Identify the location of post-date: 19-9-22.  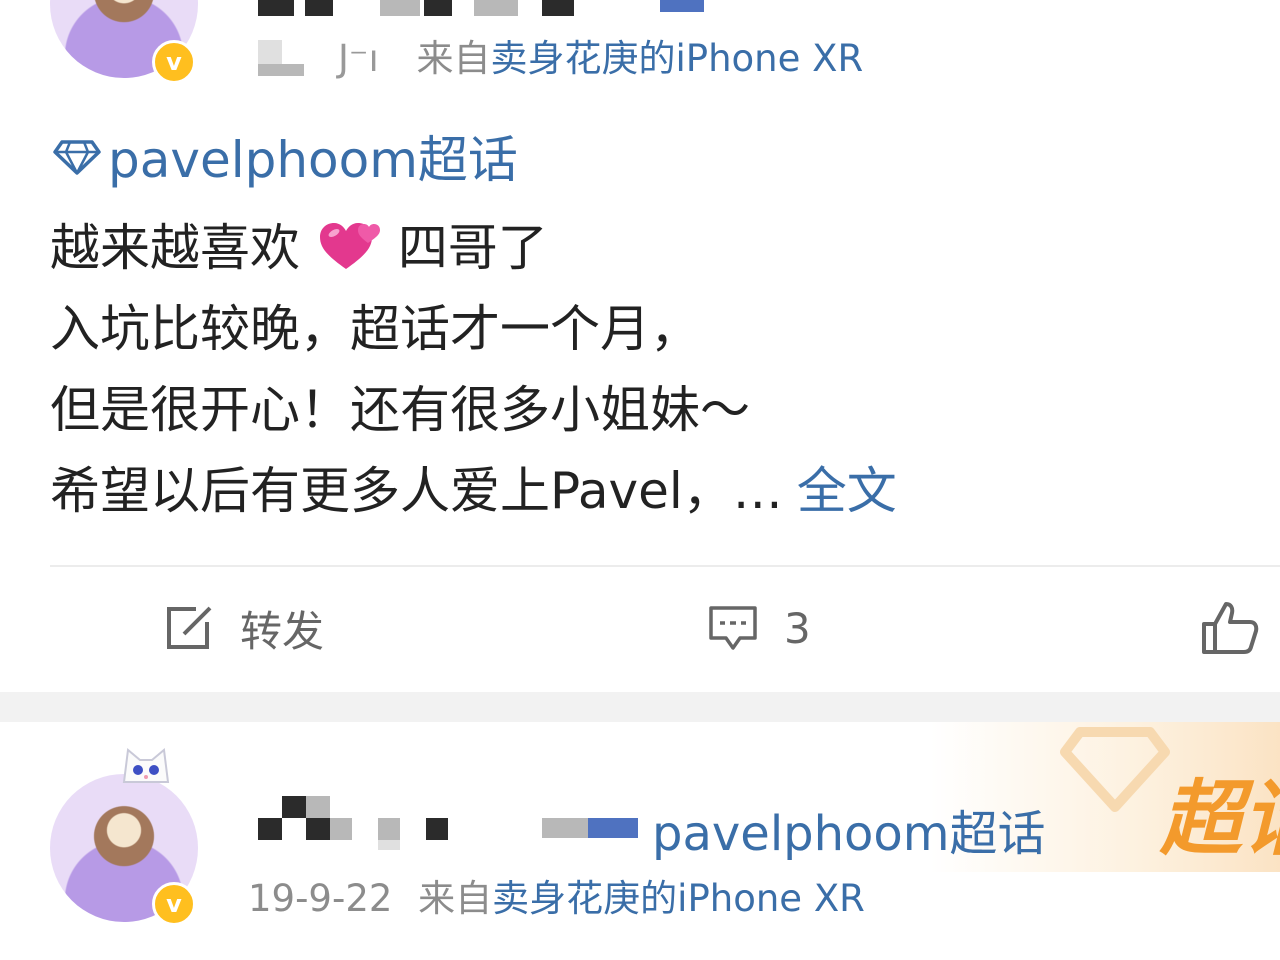
(320, 898).